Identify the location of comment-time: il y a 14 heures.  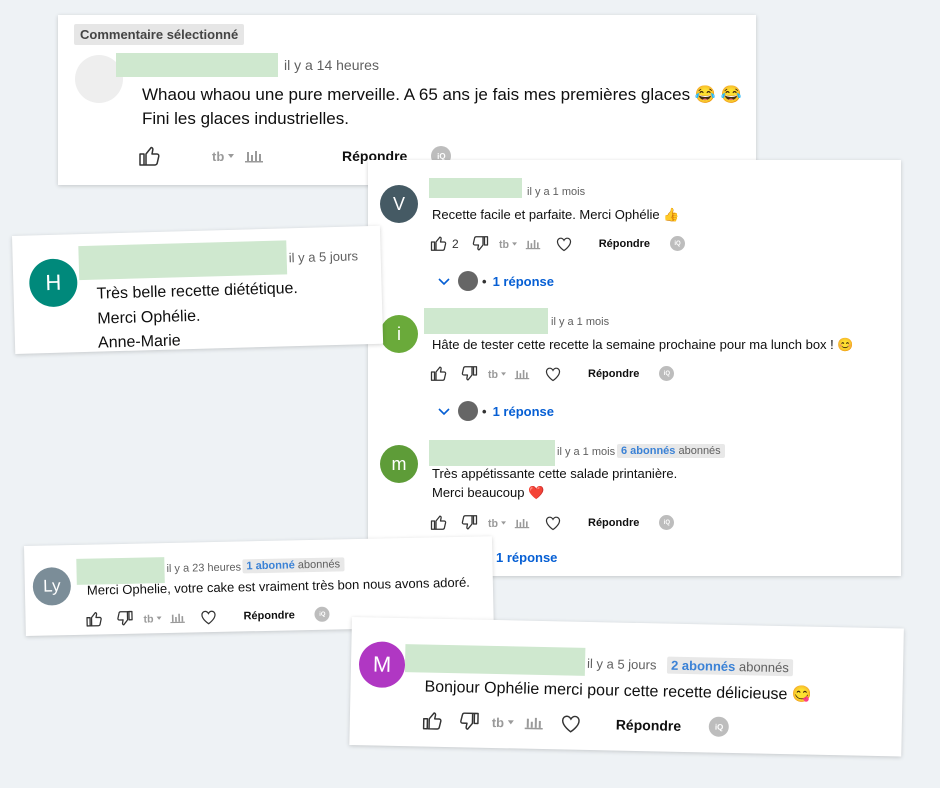
(331, 65).